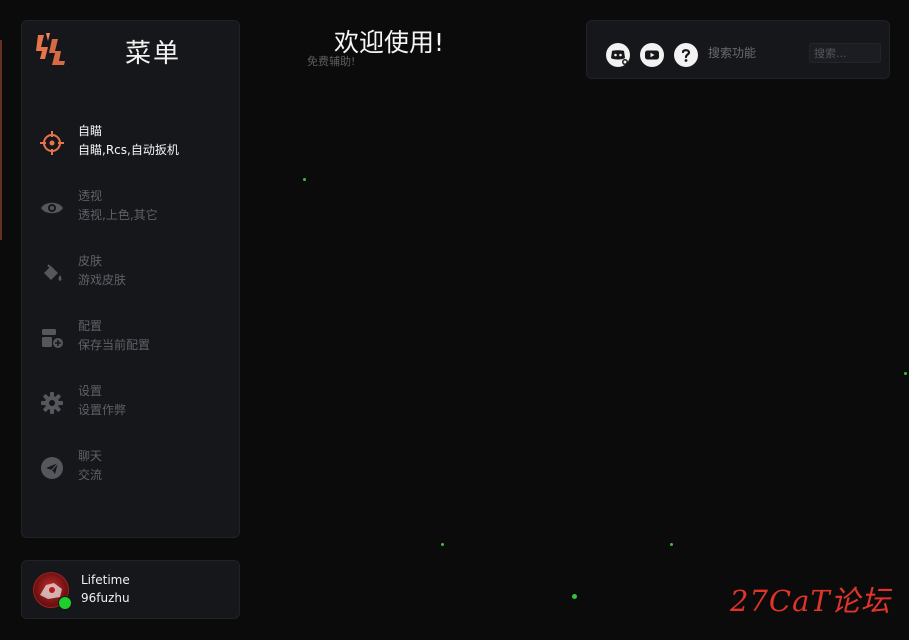  What do you see at coordinates (102, 280) in the screenshot?
I see `sidebar-item-subtitle: 游戏皮肤` at bounding box center [102, 280].